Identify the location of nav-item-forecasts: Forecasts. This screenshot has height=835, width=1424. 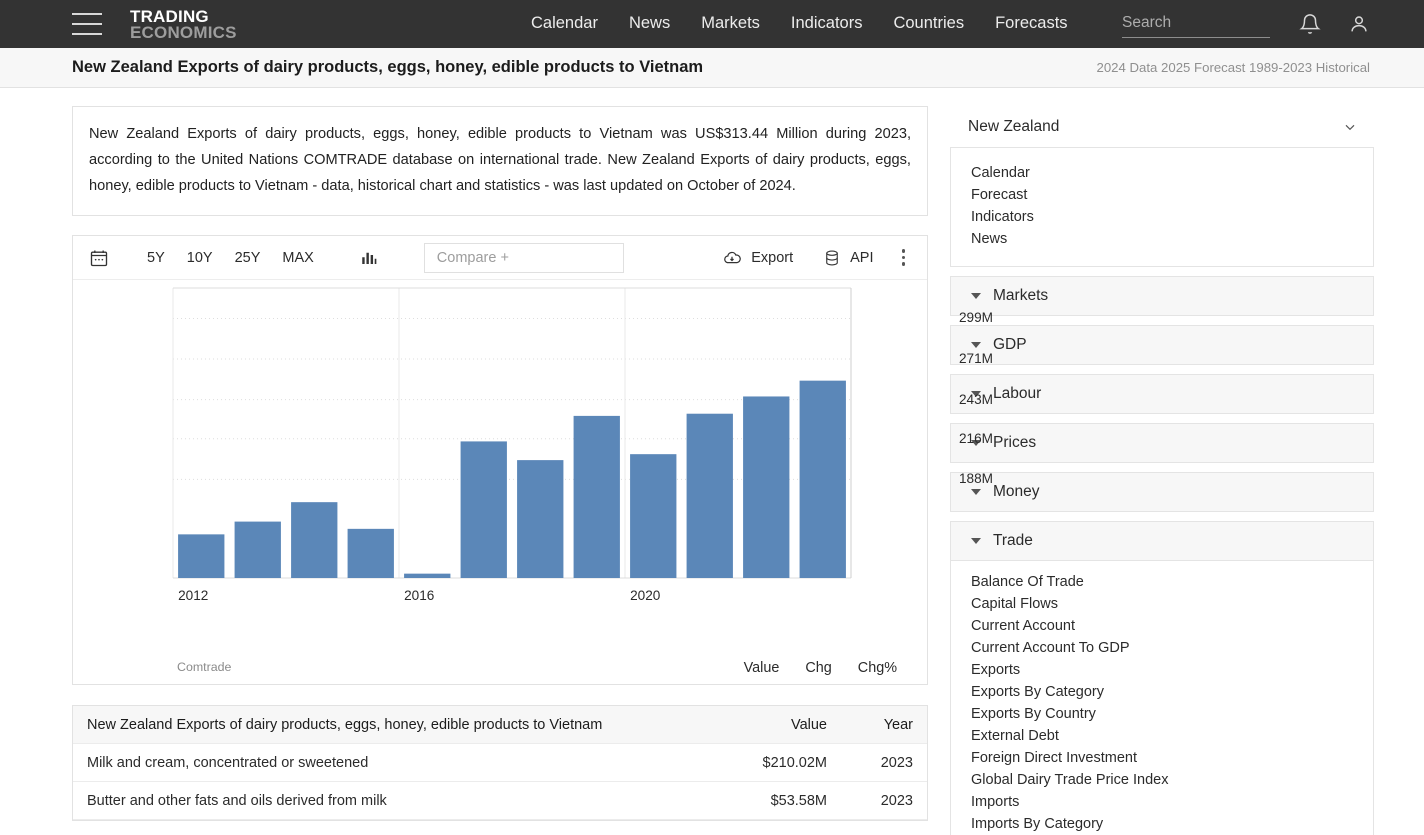
(1031, 23).